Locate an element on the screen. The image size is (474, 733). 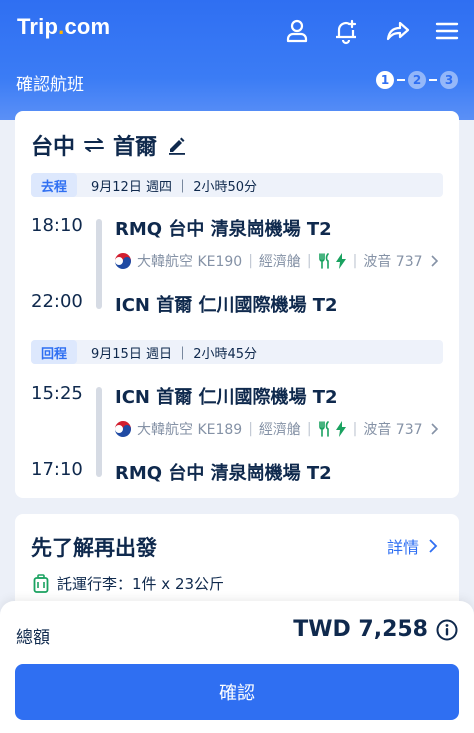
outbound-timeline is located at coordinates (99, 264).